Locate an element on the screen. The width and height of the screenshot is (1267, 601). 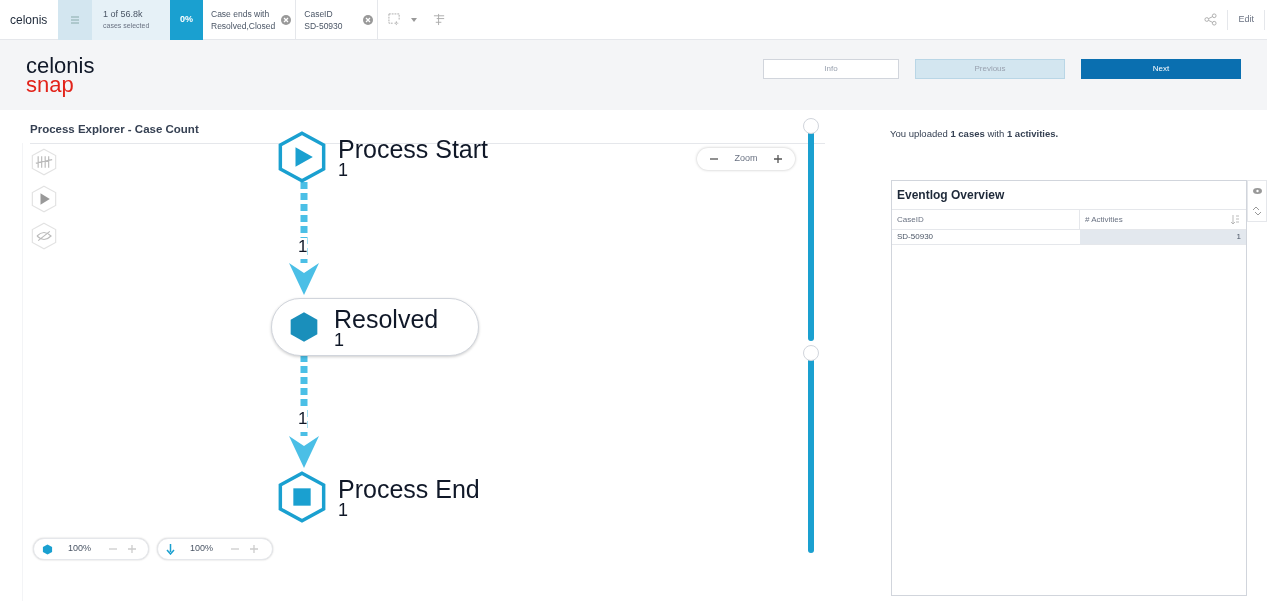
node-label: Process End is located at coordinates (409, 489).